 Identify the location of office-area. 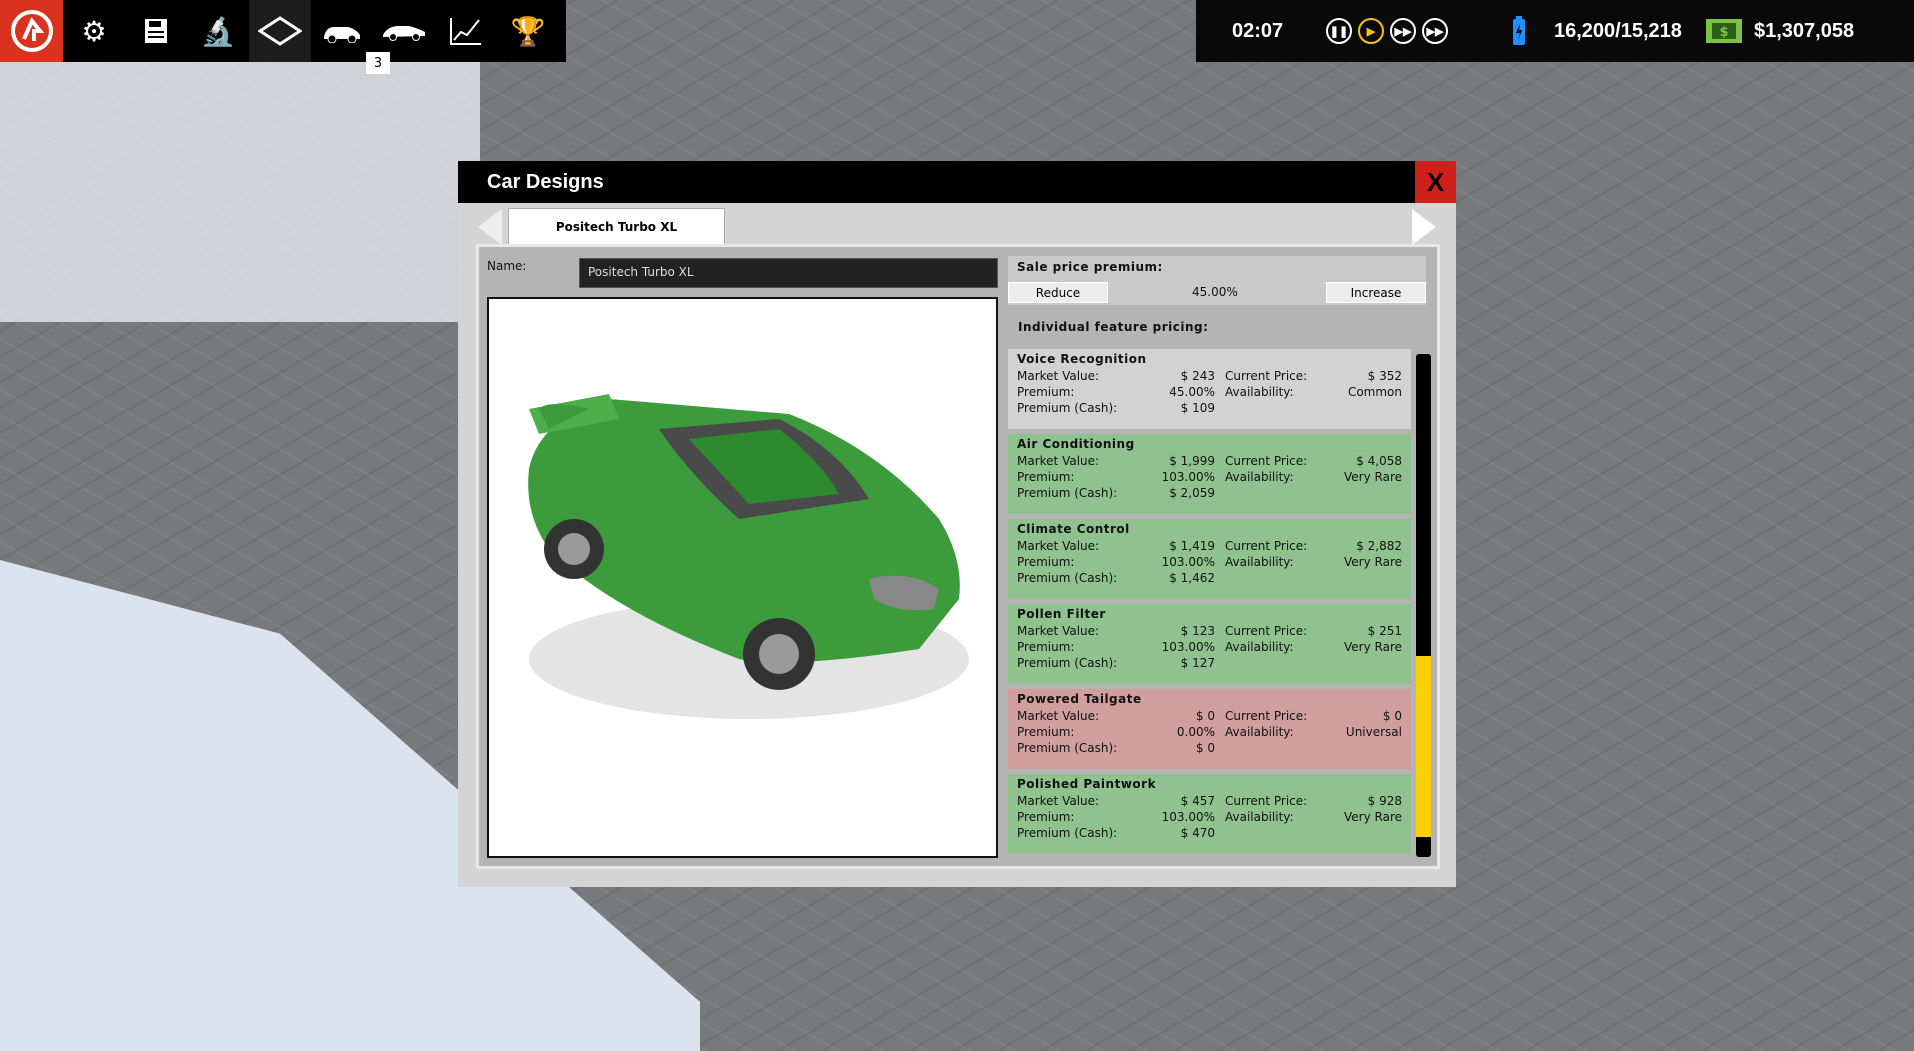
(240, 192).